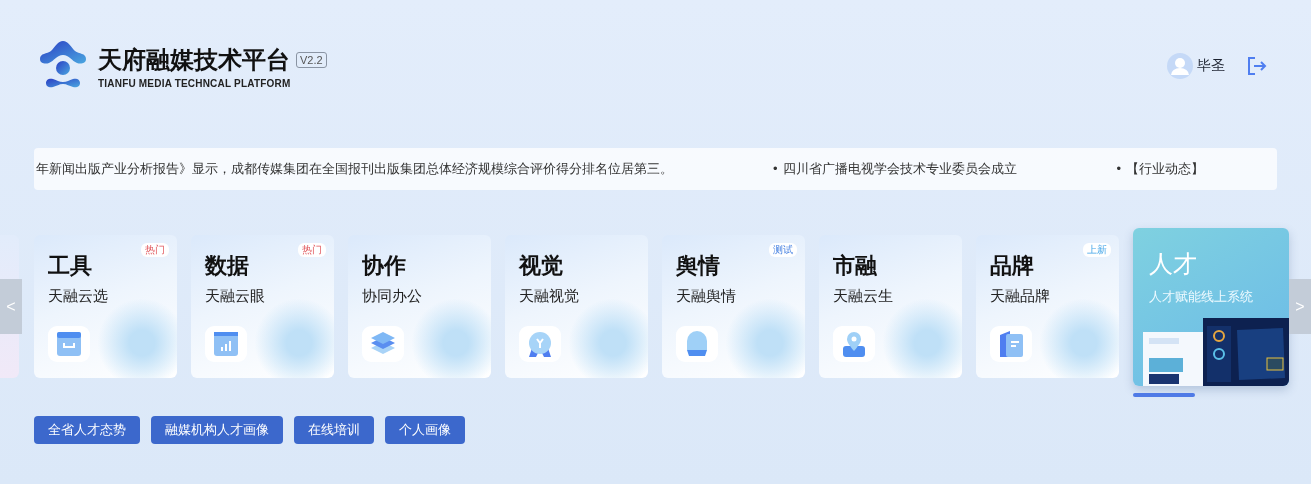 The width and height of the screenshot is (1311, 484). Describe the element at coordinates (783, 250) in the screenshot. I see `card-badge: 测试` at that location.